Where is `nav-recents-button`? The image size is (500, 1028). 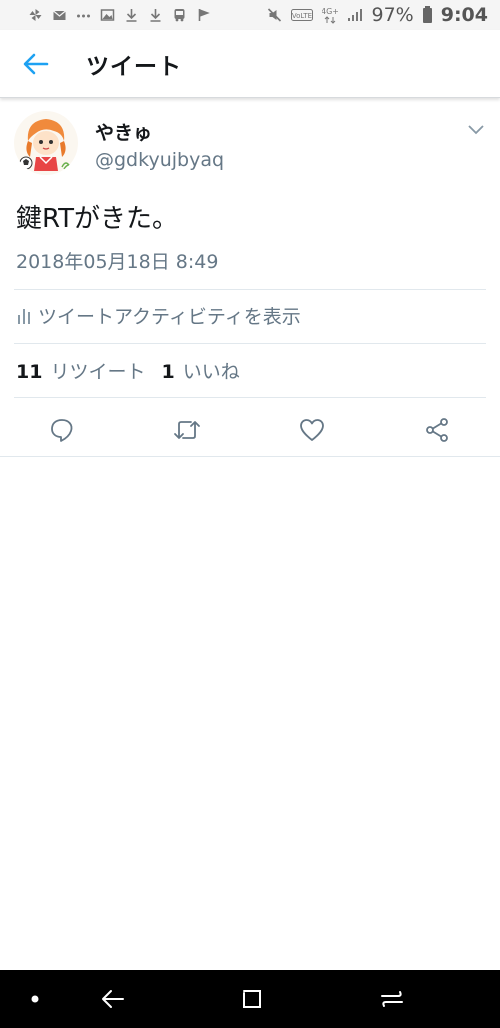
nav-recents-button is located at coordinates (252, 999).